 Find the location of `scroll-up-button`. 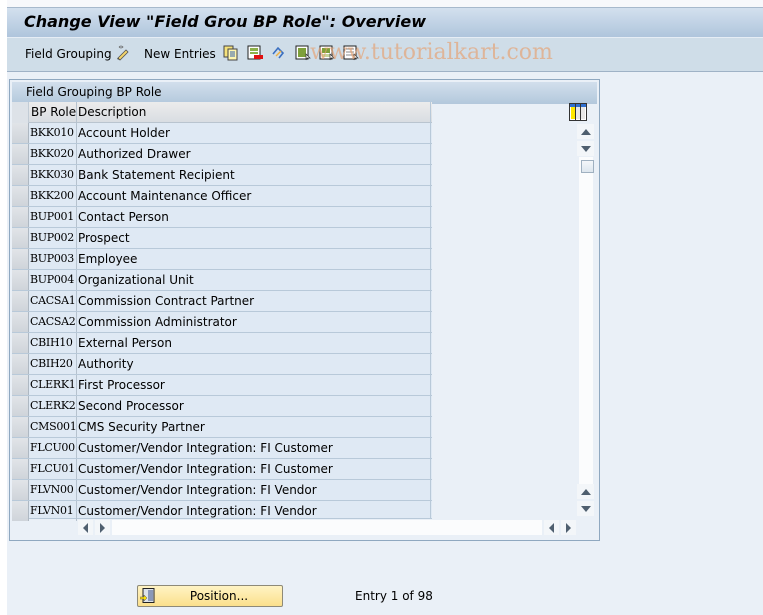

scroll-up-button is located at coordinates (585, 491).